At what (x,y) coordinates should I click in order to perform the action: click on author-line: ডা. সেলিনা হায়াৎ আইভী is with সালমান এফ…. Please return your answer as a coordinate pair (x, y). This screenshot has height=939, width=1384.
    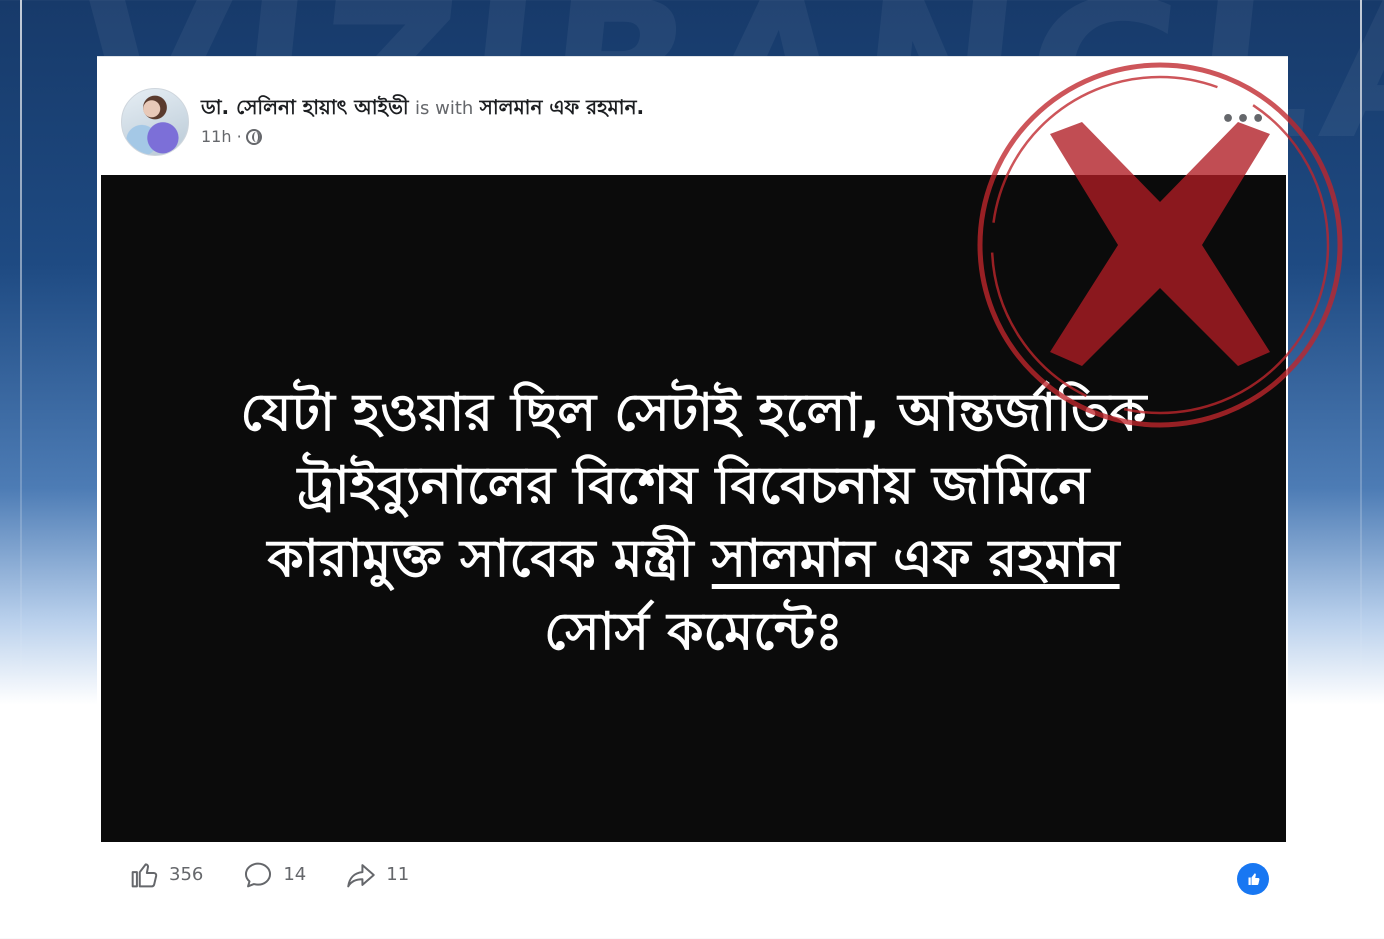
    Looking at the image, I should click on (422, 109).